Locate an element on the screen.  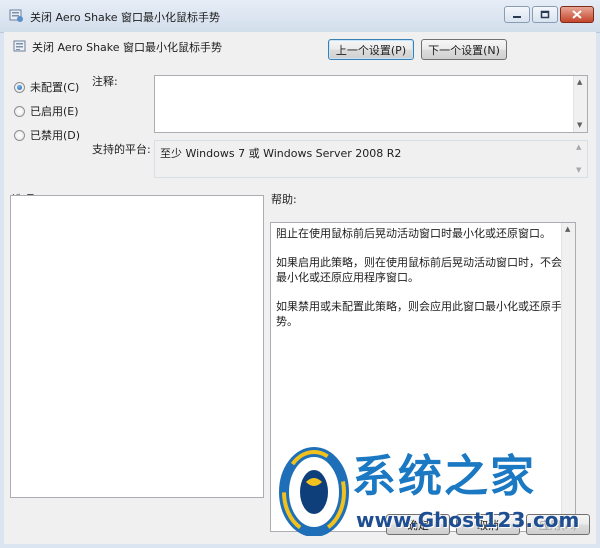
help-paragraph: 如果禁用或未配置此策略，则会应用此窗口最小化或还原手势。 is located at coordinates (419, 314).